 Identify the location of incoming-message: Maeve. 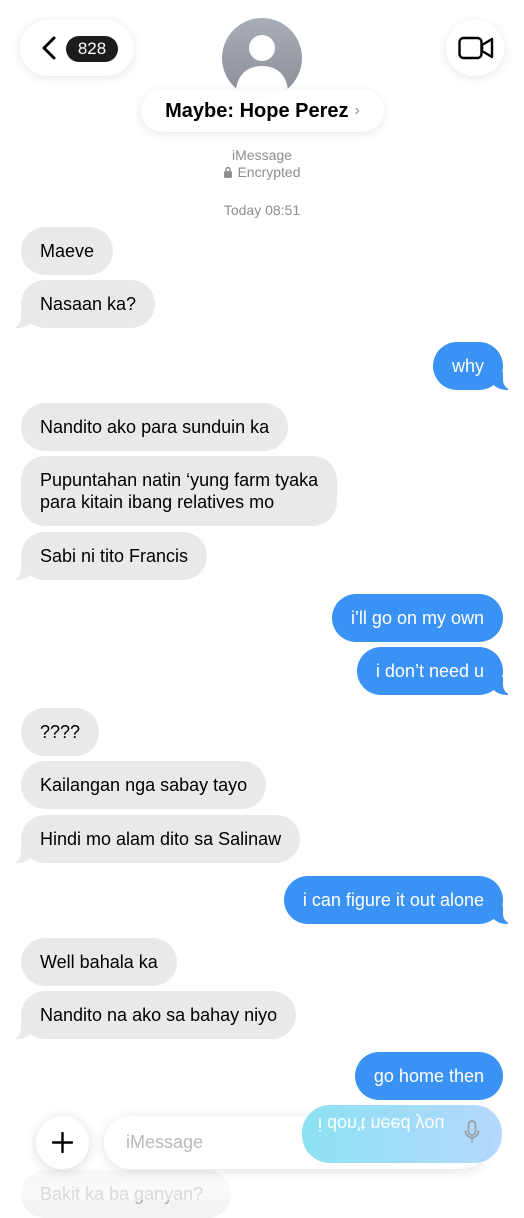
(67, 251).